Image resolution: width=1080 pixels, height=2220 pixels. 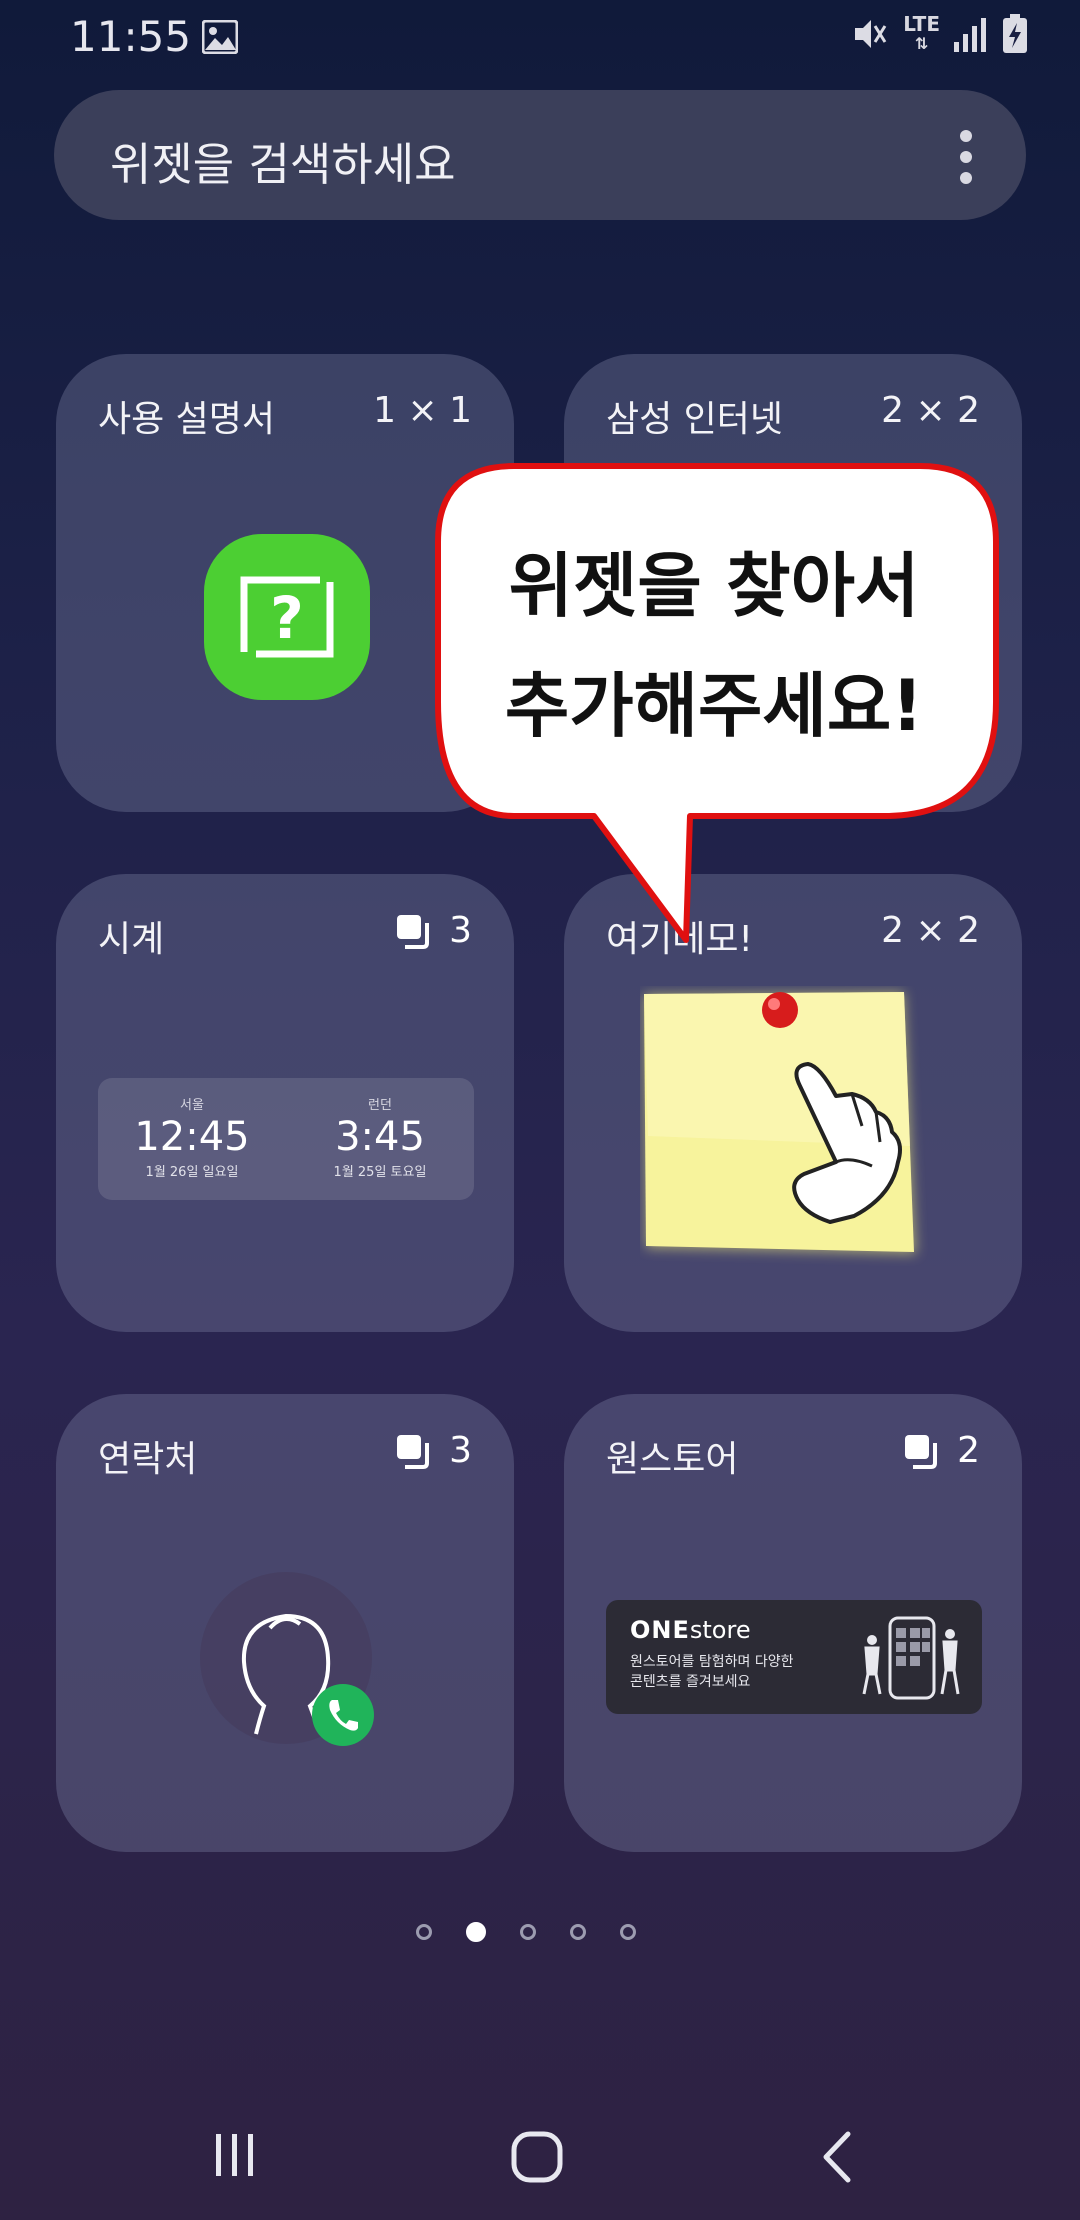 What do you see at coordinates (131, 36) in the screenshot?
I see `status-time: 11:55` at bounding box center [131, 36].